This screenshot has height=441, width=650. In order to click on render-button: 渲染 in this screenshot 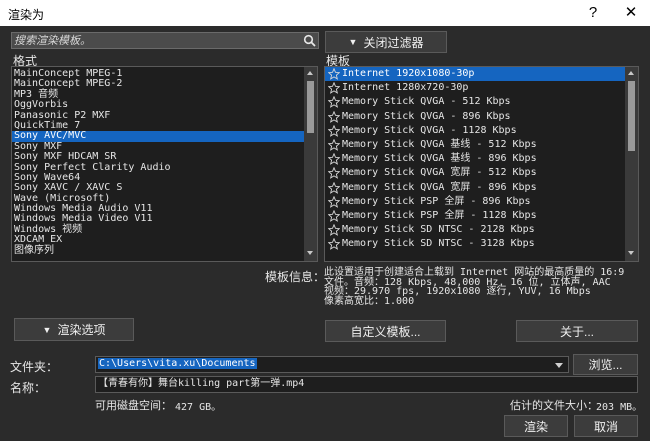, I will do `click(536, 426)`.